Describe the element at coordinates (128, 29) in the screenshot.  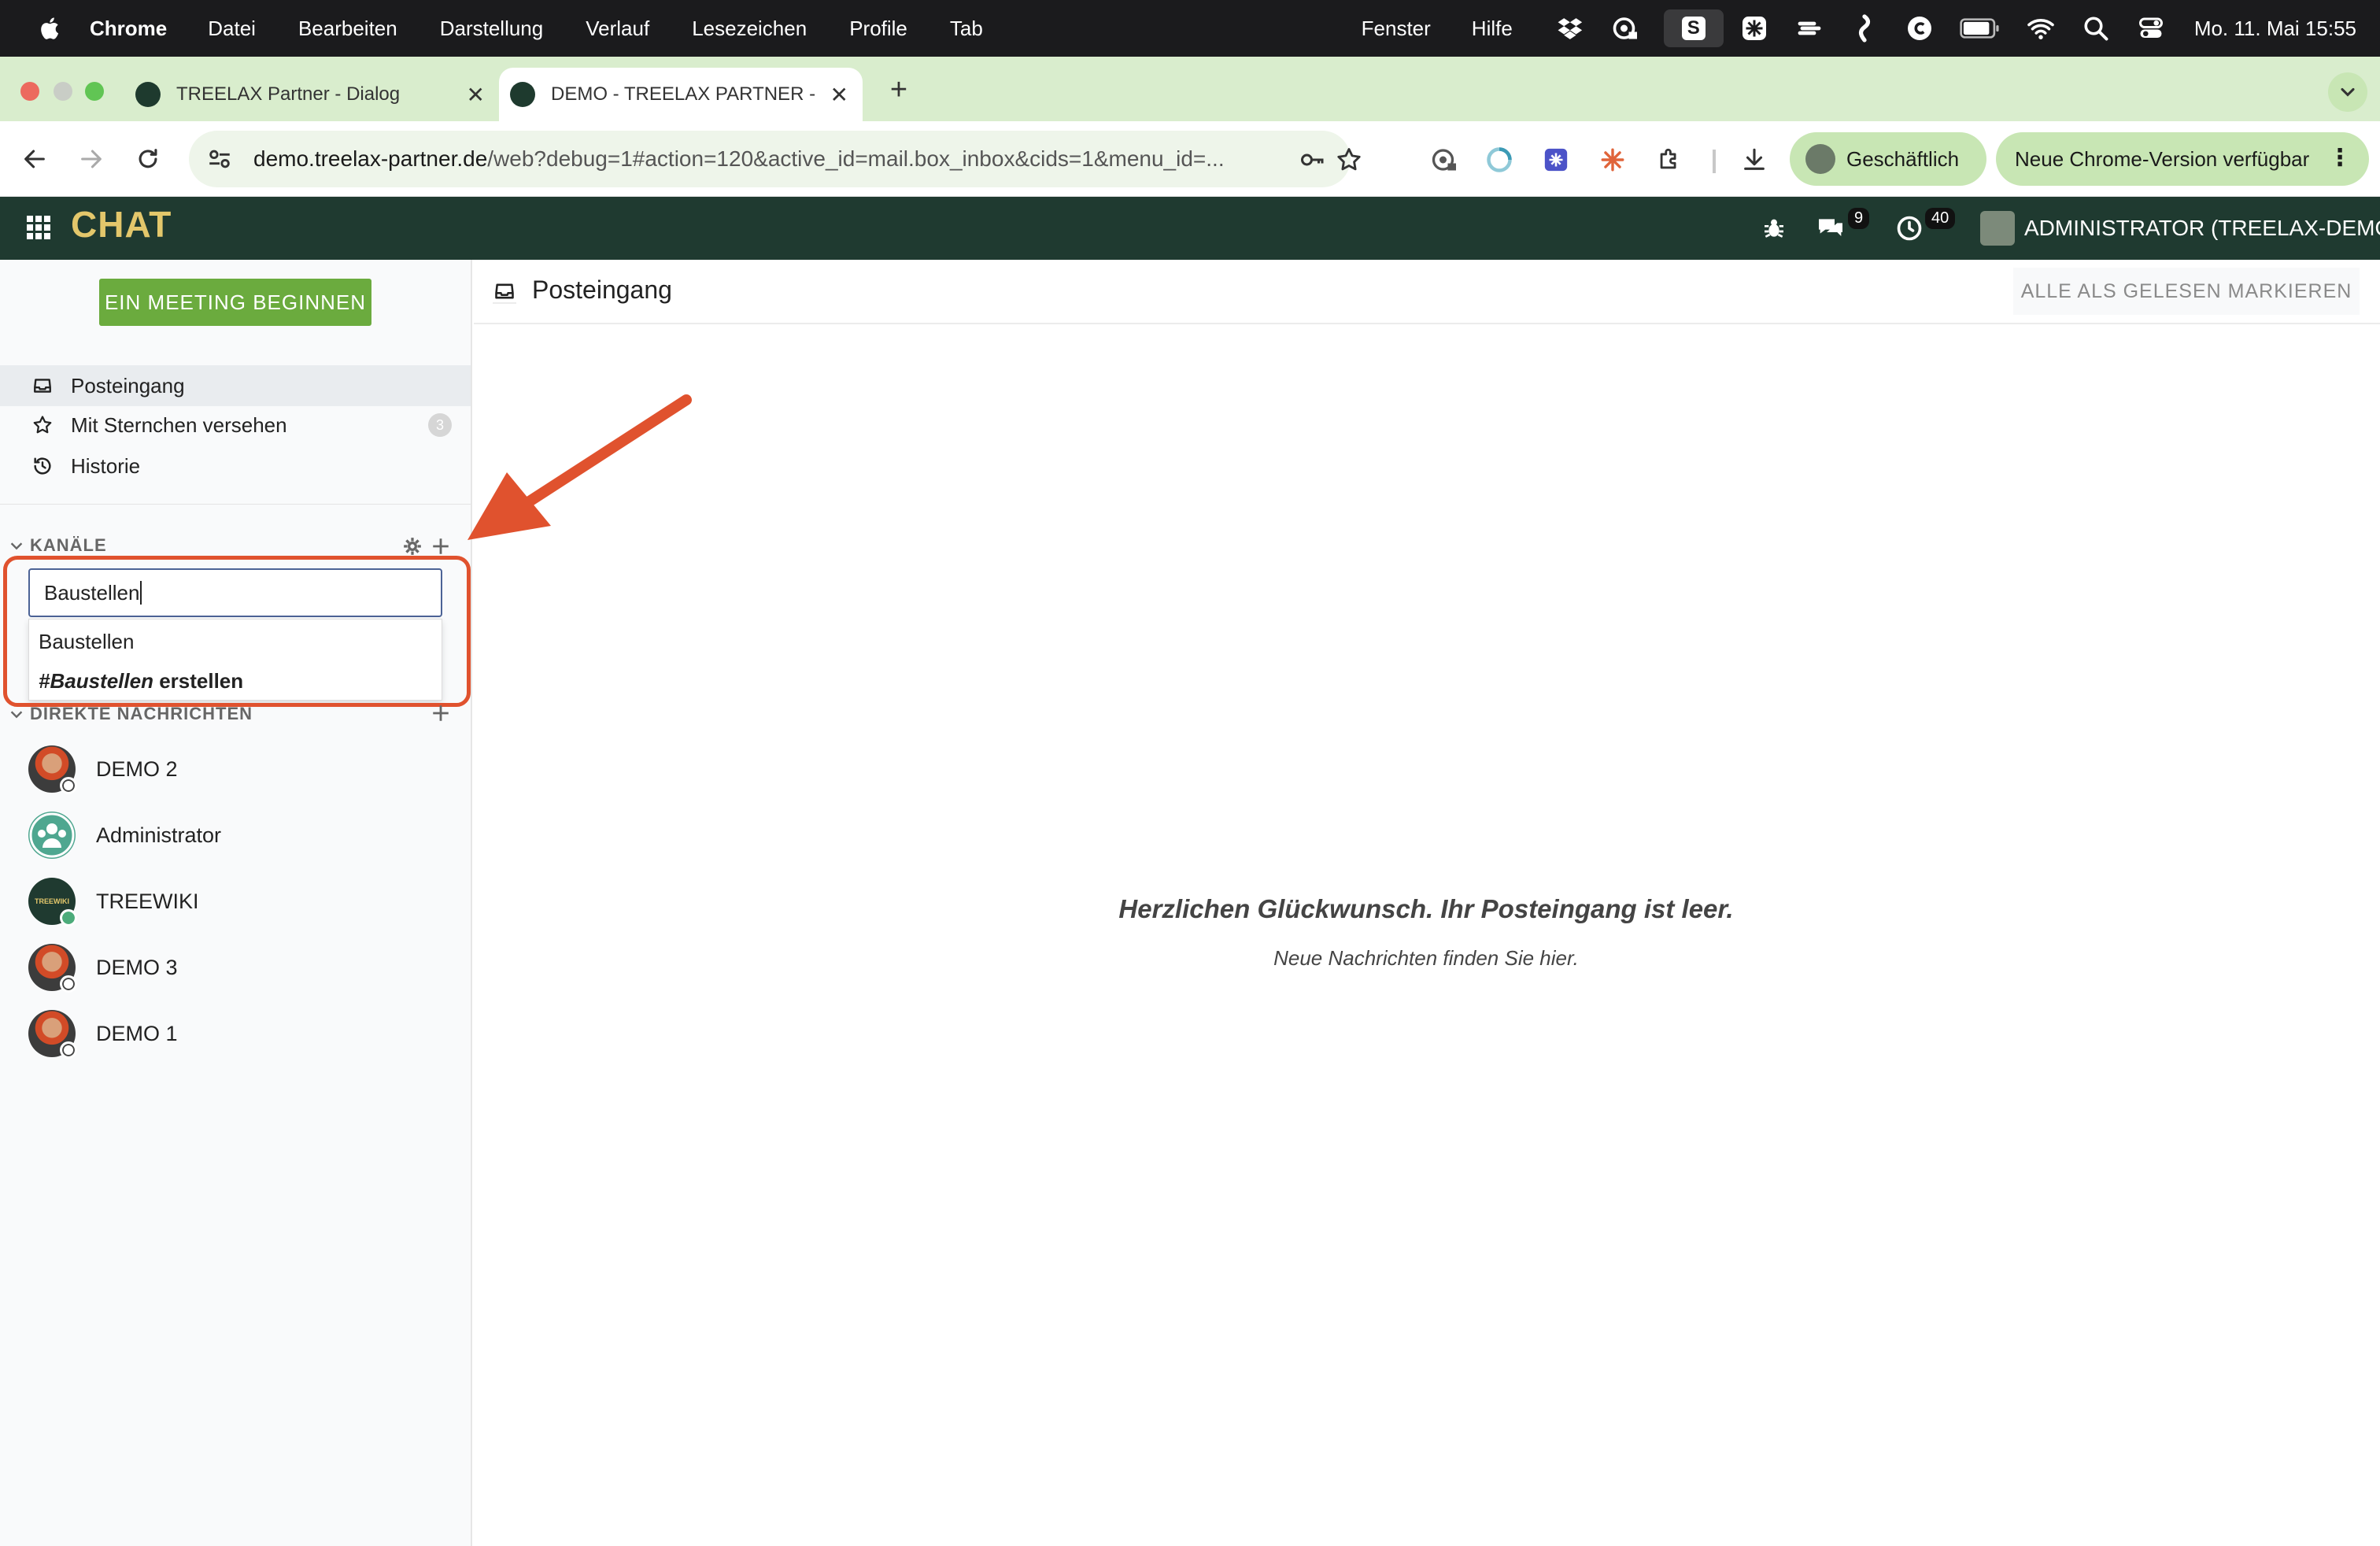
I see `menu-app-name: Chrome` at that location.